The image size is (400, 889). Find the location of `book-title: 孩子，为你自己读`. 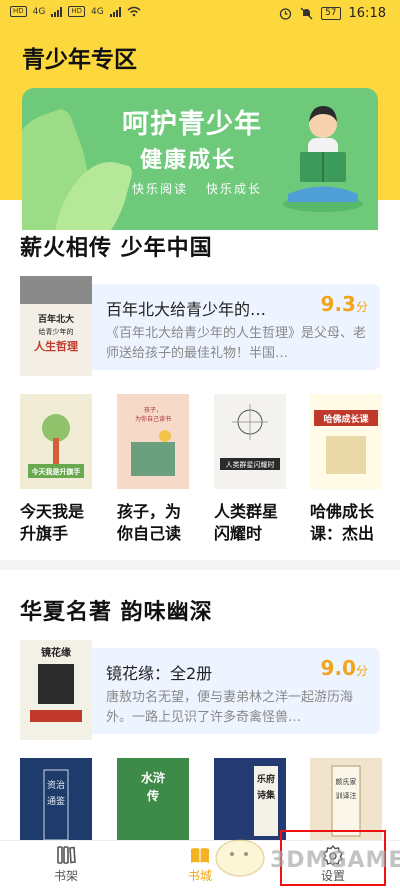

book-title: 孩子，为你自己读 is located at coordinates (149, 522).